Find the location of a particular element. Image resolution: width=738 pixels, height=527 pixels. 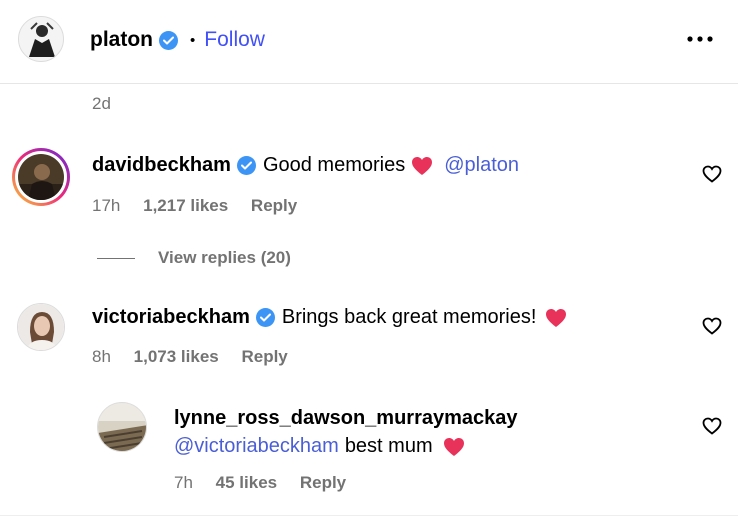

reply-time: 7h is located at coordinates (183, 482).